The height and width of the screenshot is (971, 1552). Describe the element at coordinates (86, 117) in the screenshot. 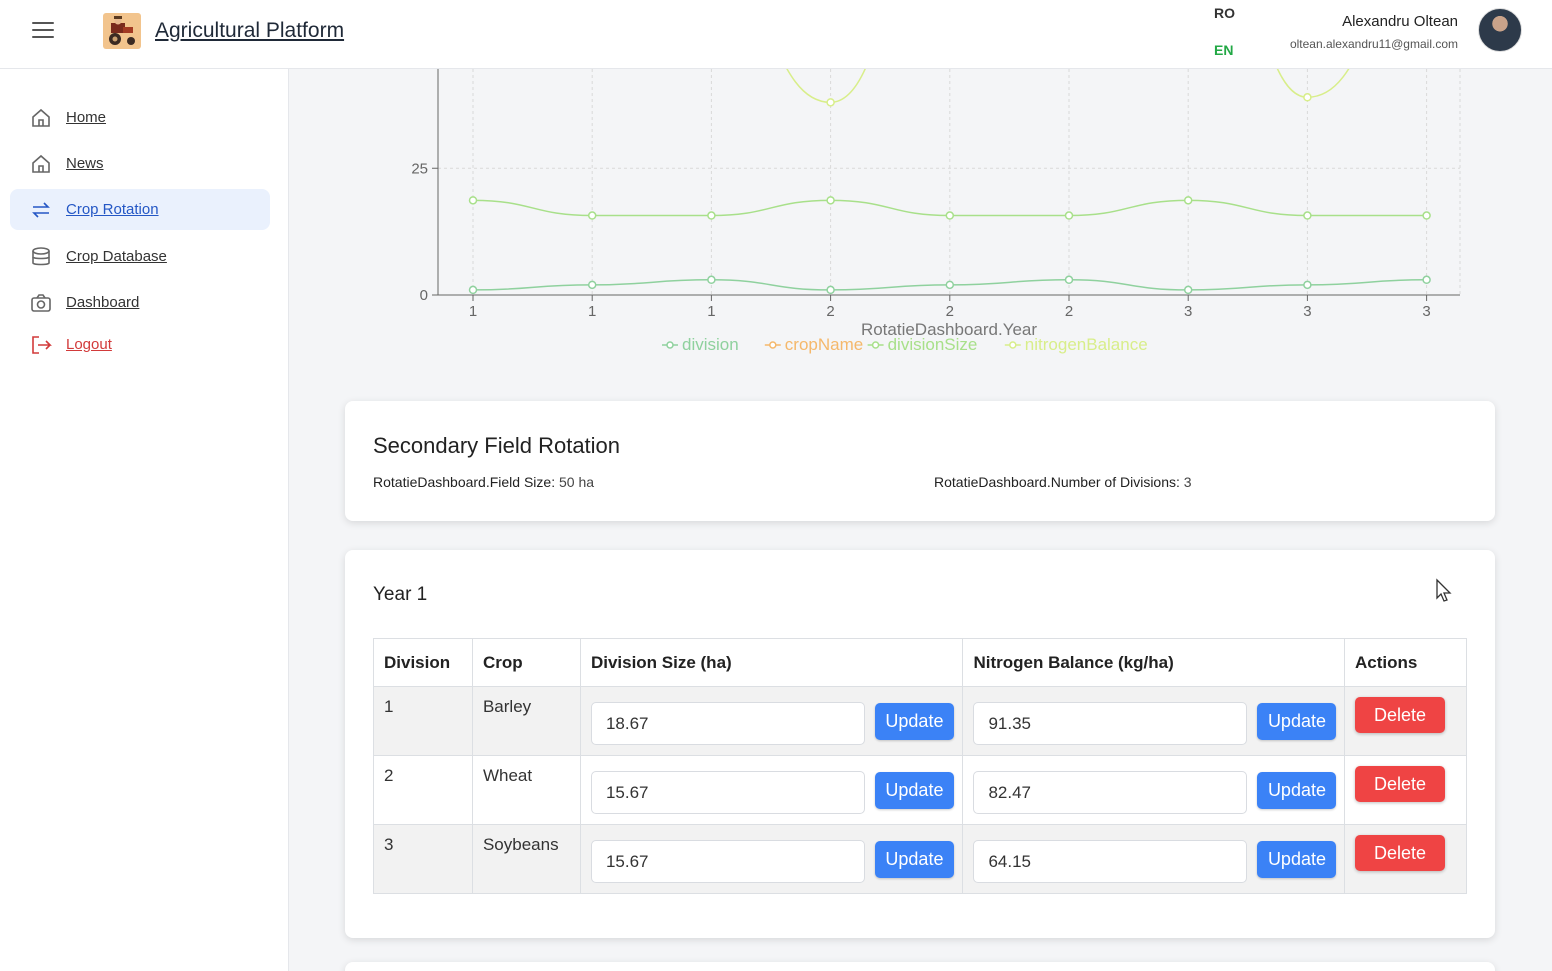

I see `sidebar-item-label: Home` at that location.